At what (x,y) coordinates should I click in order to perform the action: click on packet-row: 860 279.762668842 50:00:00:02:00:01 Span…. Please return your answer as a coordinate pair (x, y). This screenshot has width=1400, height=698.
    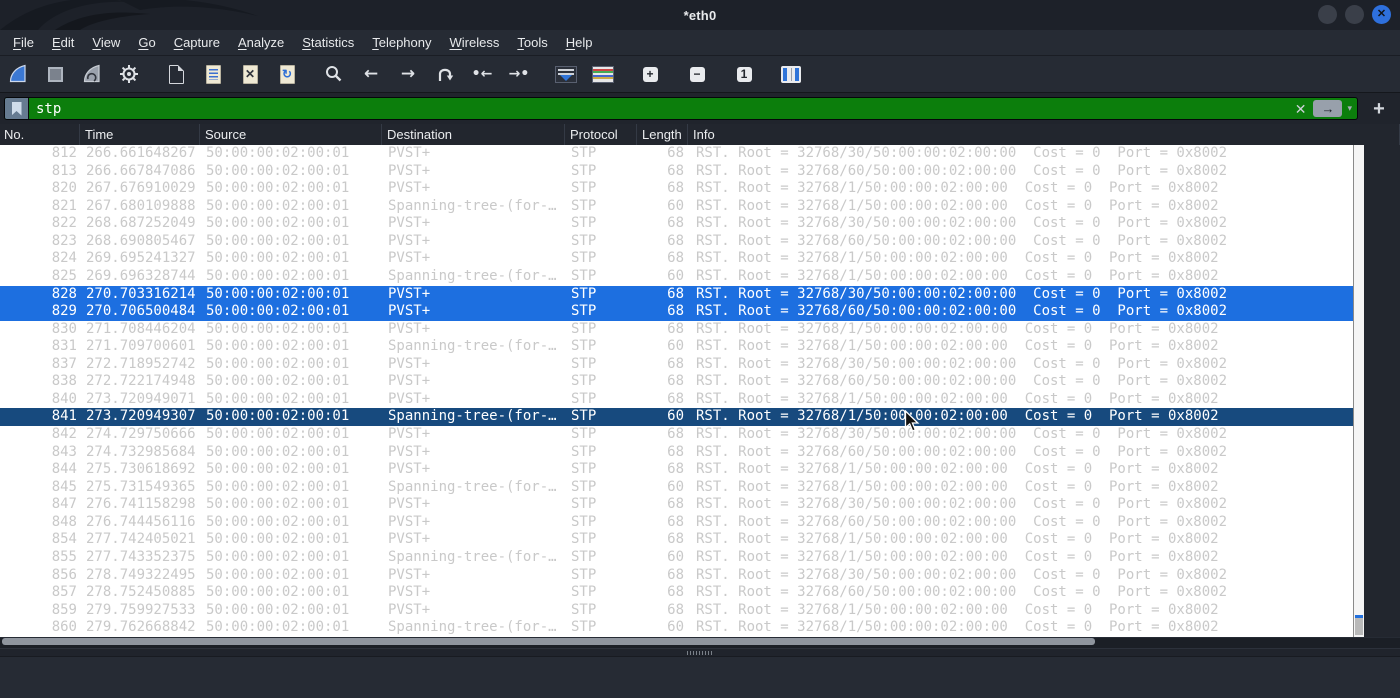
    Looking at the image, I should click on (676, 628).